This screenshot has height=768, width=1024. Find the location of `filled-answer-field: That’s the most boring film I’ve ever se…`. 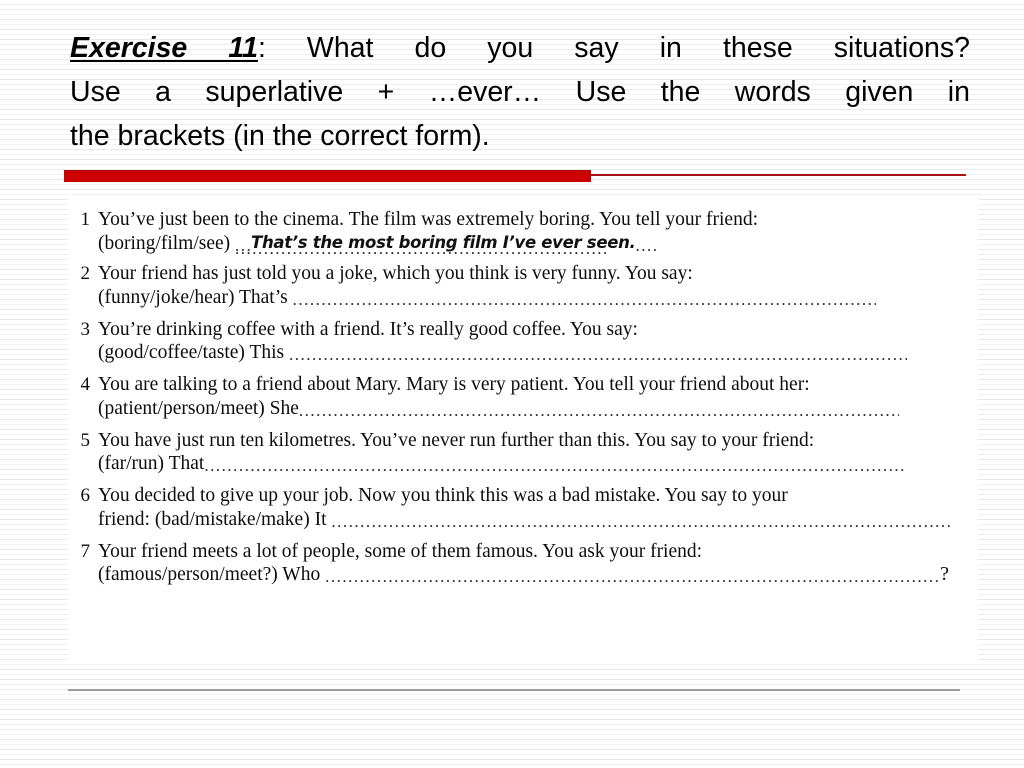

filled-answer-field: That’s the most boring film I’ve ever se… is located at coordinates (446, 245).